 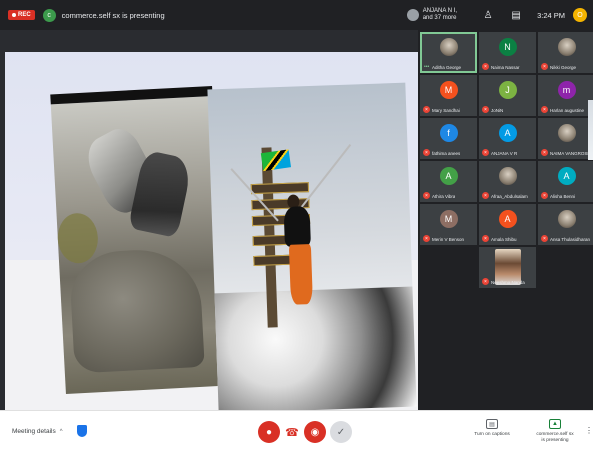 What do you see at coordinates (315, 432) in the screenshot?
I see `camera-off-icon: ◉` at bounding box center [315, 432].